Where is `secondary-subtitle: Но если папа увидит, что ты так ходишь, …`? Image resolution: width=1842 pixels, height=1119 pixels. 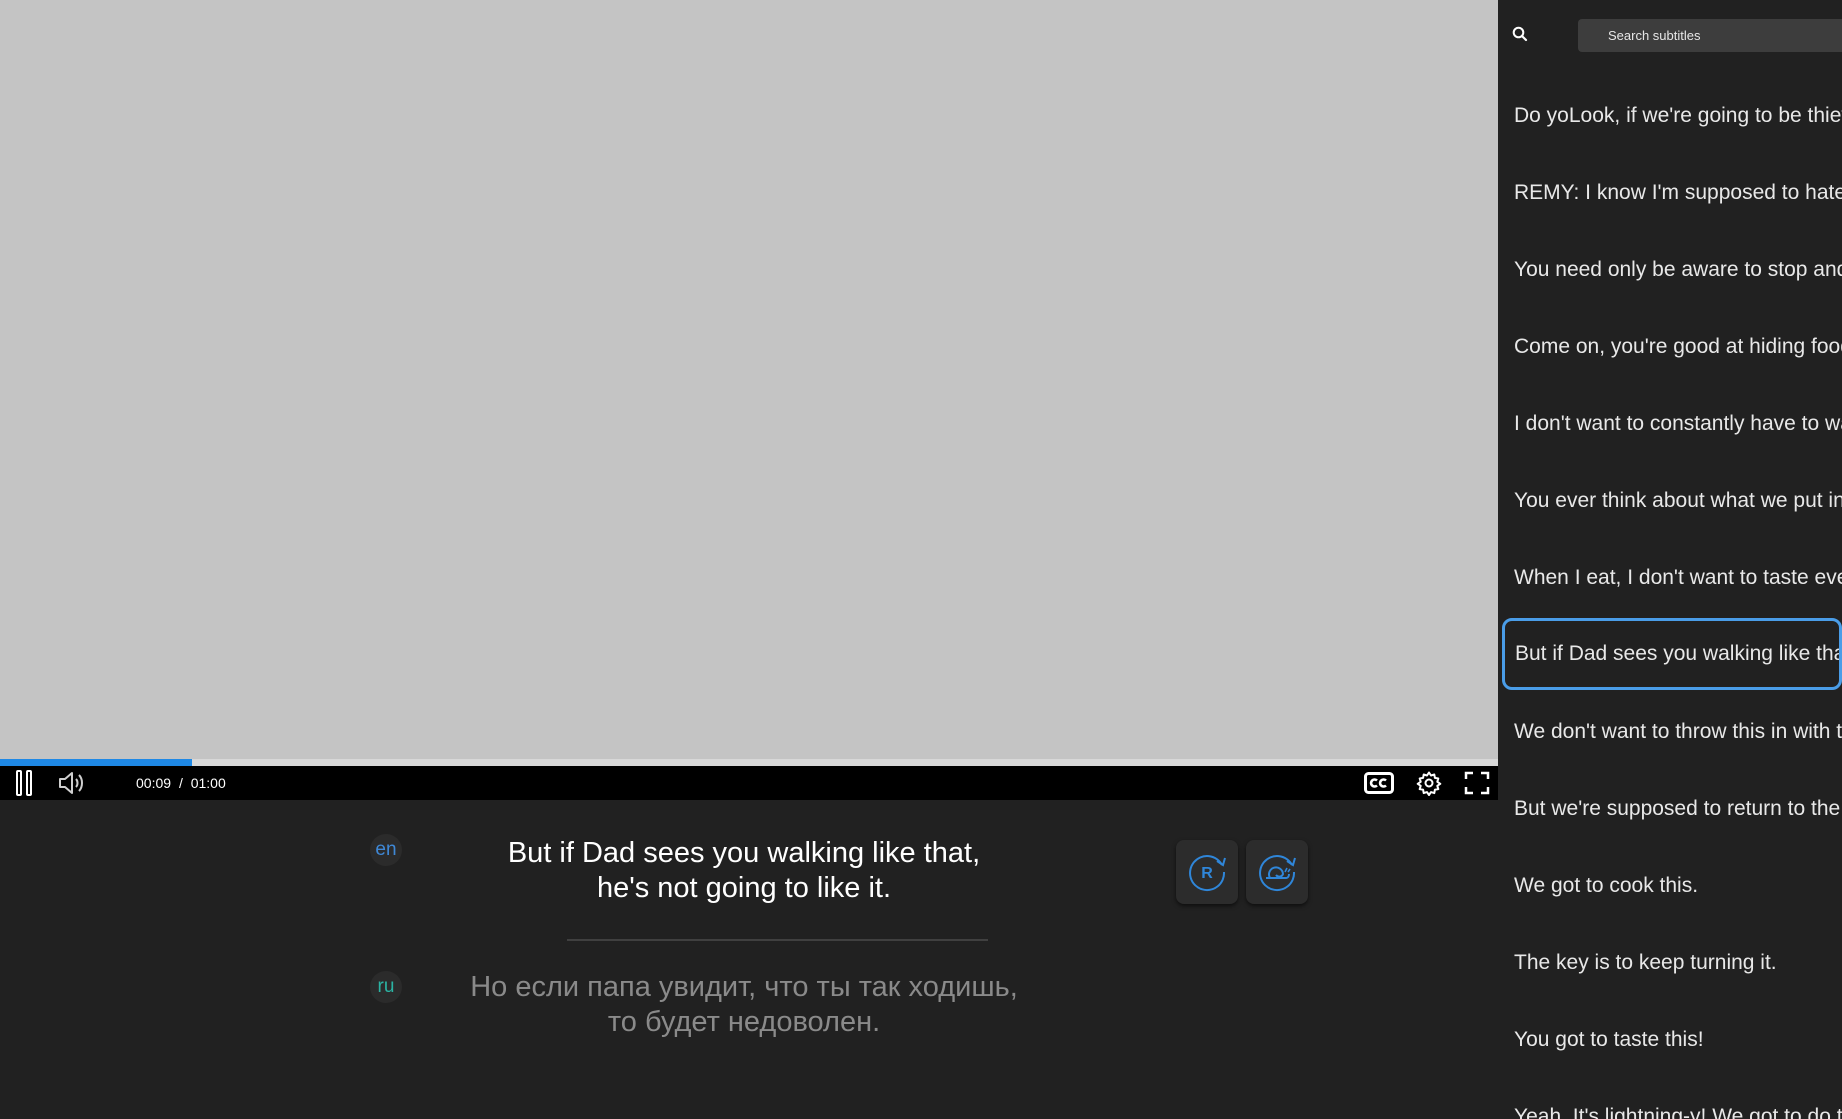 secondary-subtitle: Но если папа увидит, что ты так ходишь, … is located at coordinates (744, 1004).